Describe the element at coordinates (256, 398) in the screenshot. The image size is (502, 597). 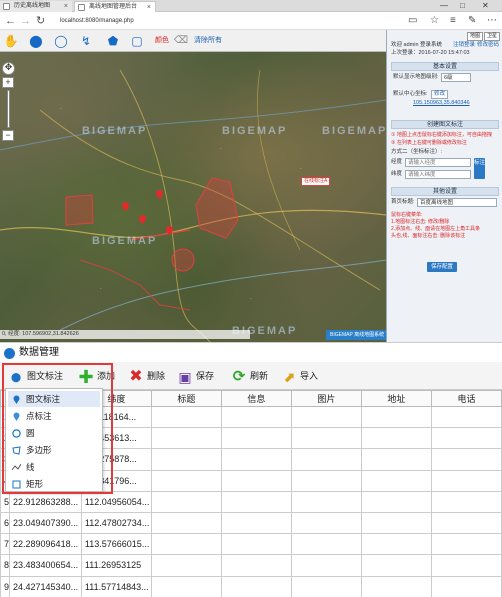
I see `column-header: 信息` at that location.